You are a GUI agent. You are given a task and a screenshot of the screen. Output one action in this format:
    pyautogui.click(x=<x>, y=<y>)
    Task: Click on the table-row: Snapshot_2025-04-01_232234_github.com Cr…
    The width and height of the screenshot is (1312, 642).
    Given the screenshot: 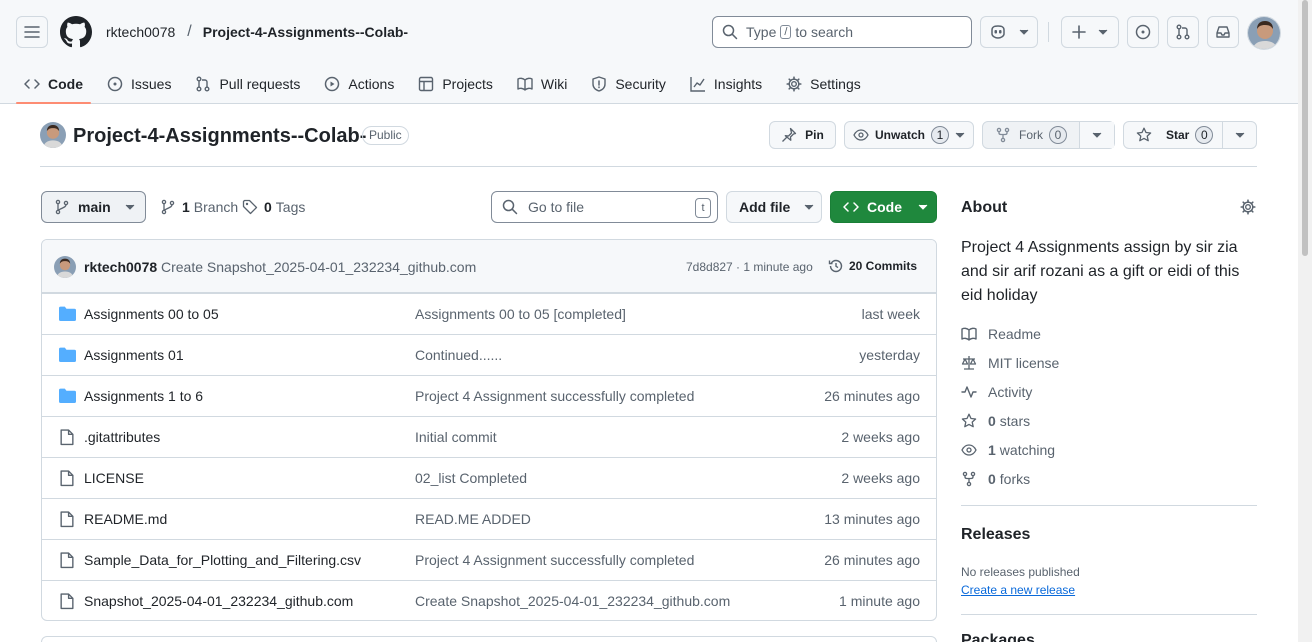 What is the action you would take?
    pyautogui.click(x=489, y=600)
    